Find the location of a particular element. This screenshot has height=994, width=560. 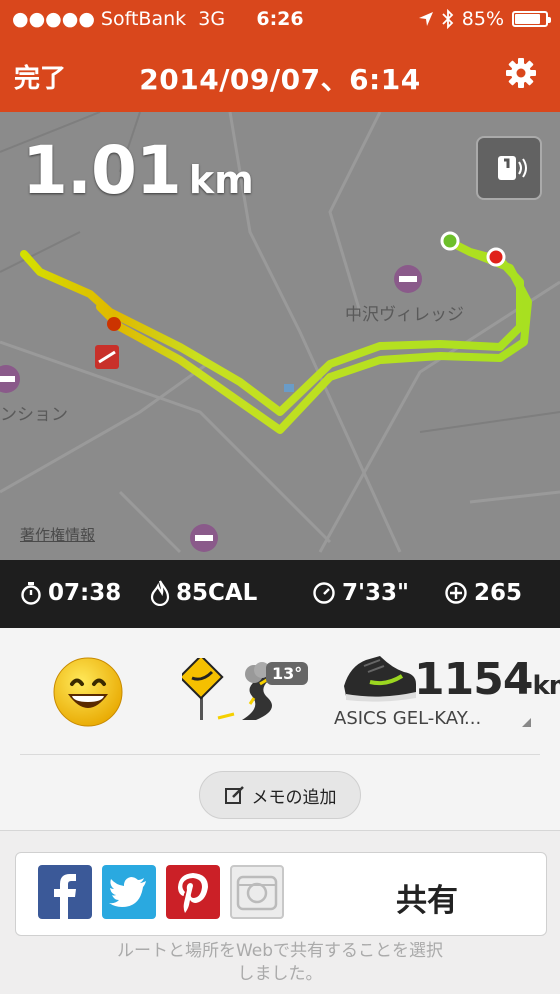

add-memo-button: メモの追加 is located at coordinates (280, 795).